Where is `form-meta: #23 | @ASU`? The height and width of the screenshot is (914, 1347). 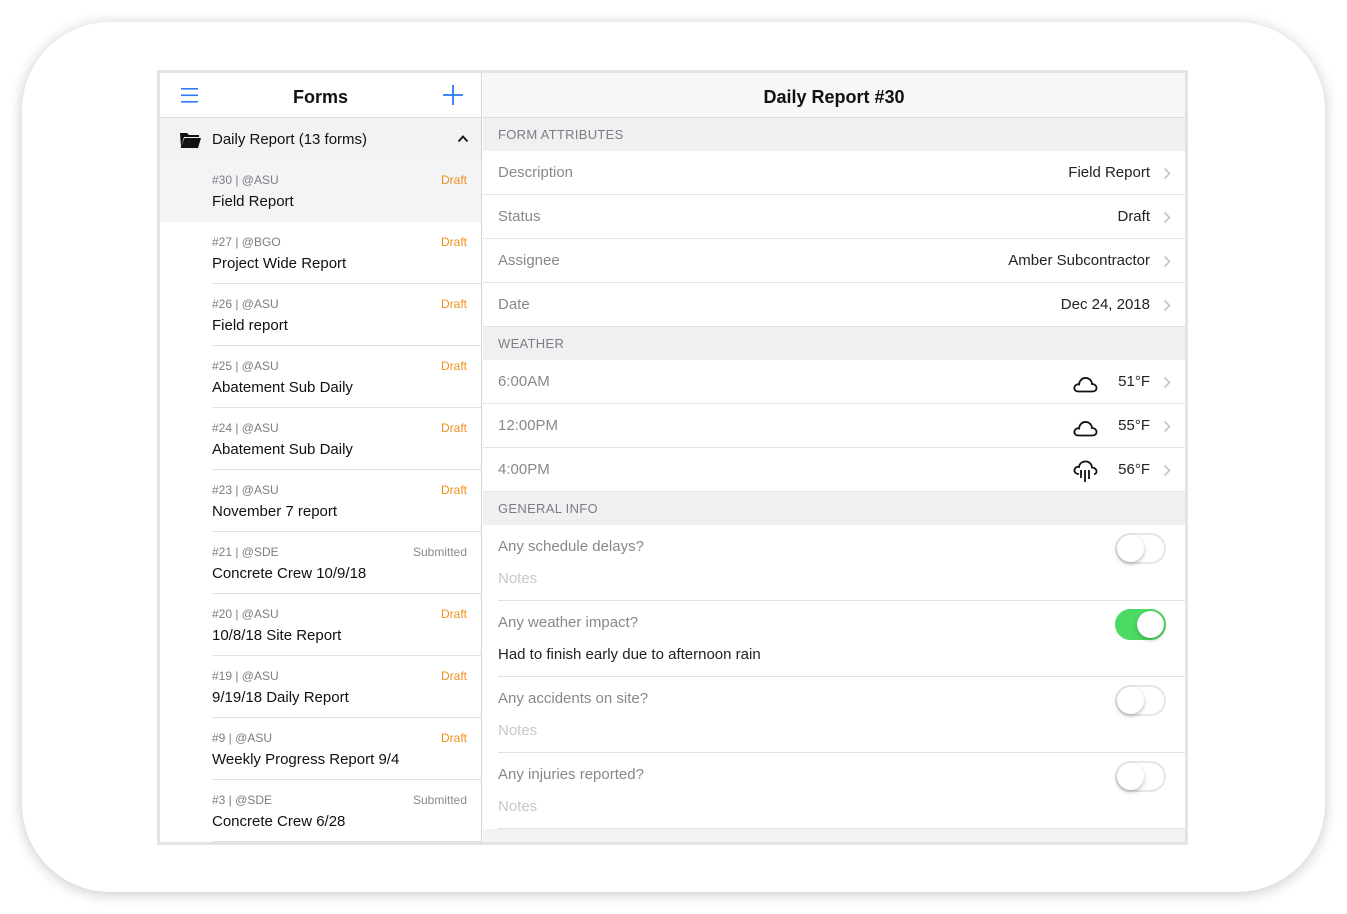
form-meta: #23 | @ASU is located at coordinates (245, 490).